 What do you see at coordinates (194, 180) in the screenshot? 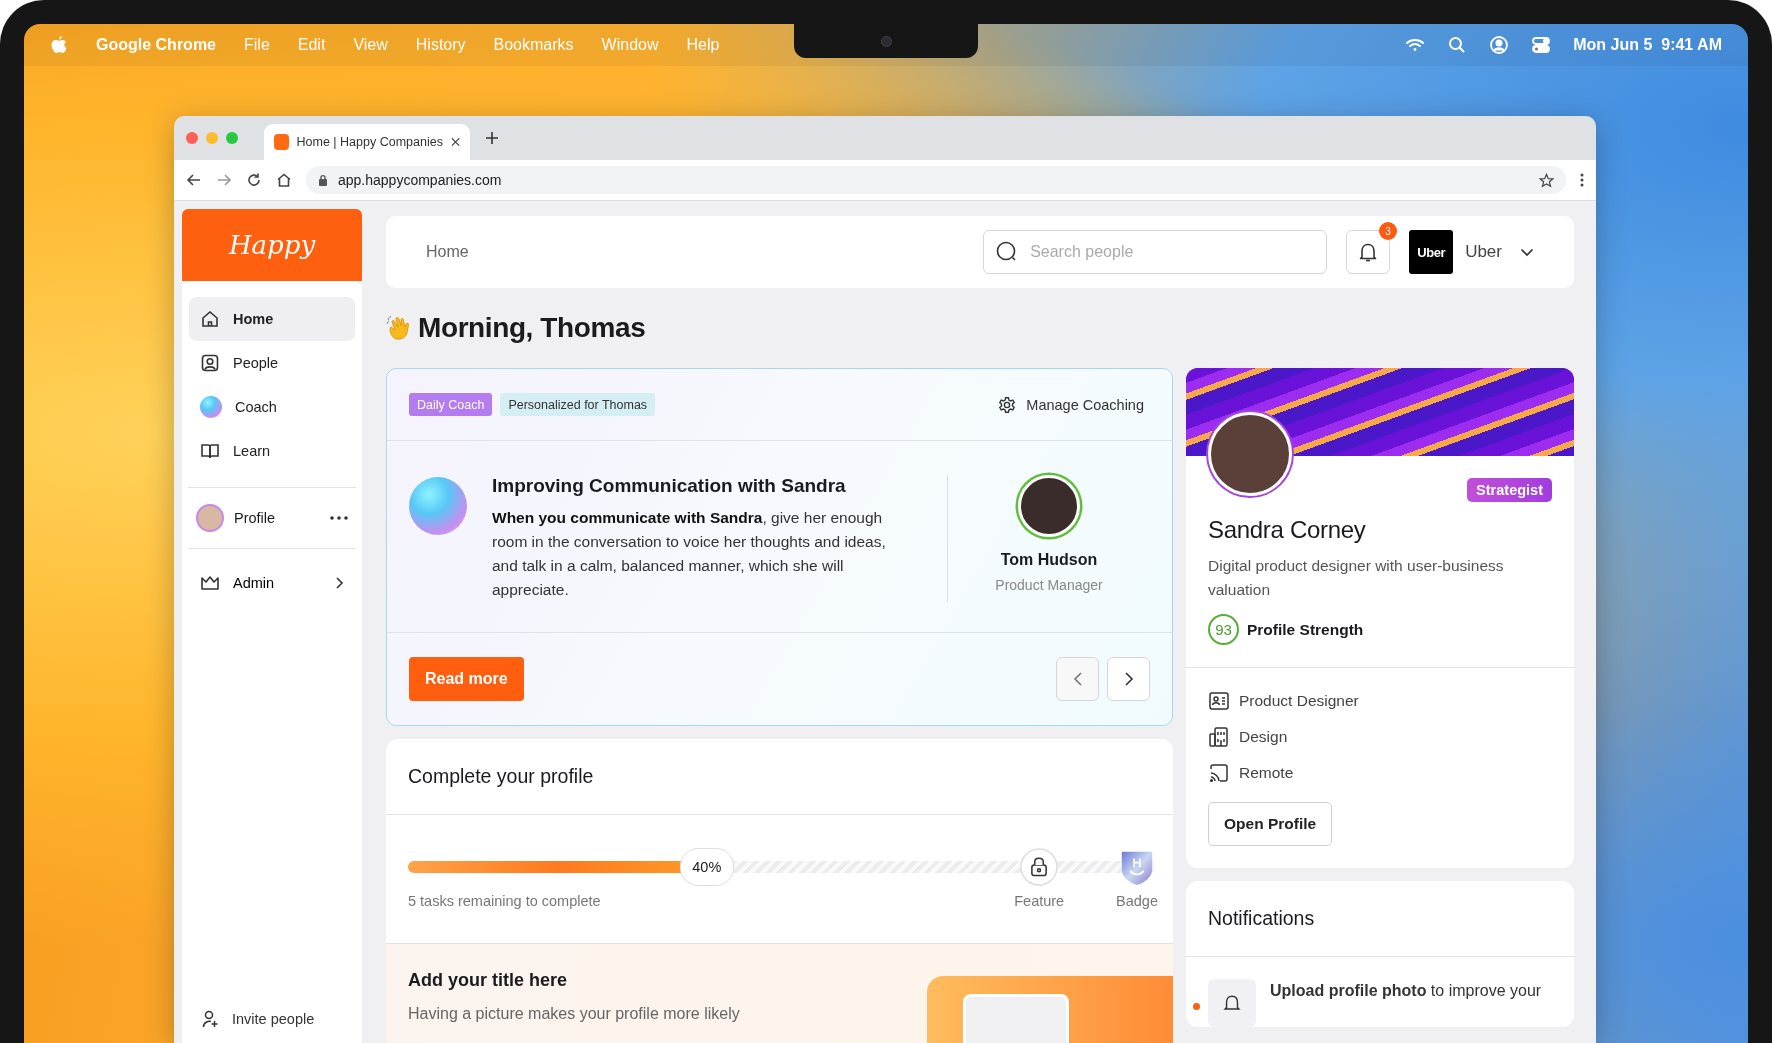
I see `back-arrow-icon` at bounding box center [194, 180].